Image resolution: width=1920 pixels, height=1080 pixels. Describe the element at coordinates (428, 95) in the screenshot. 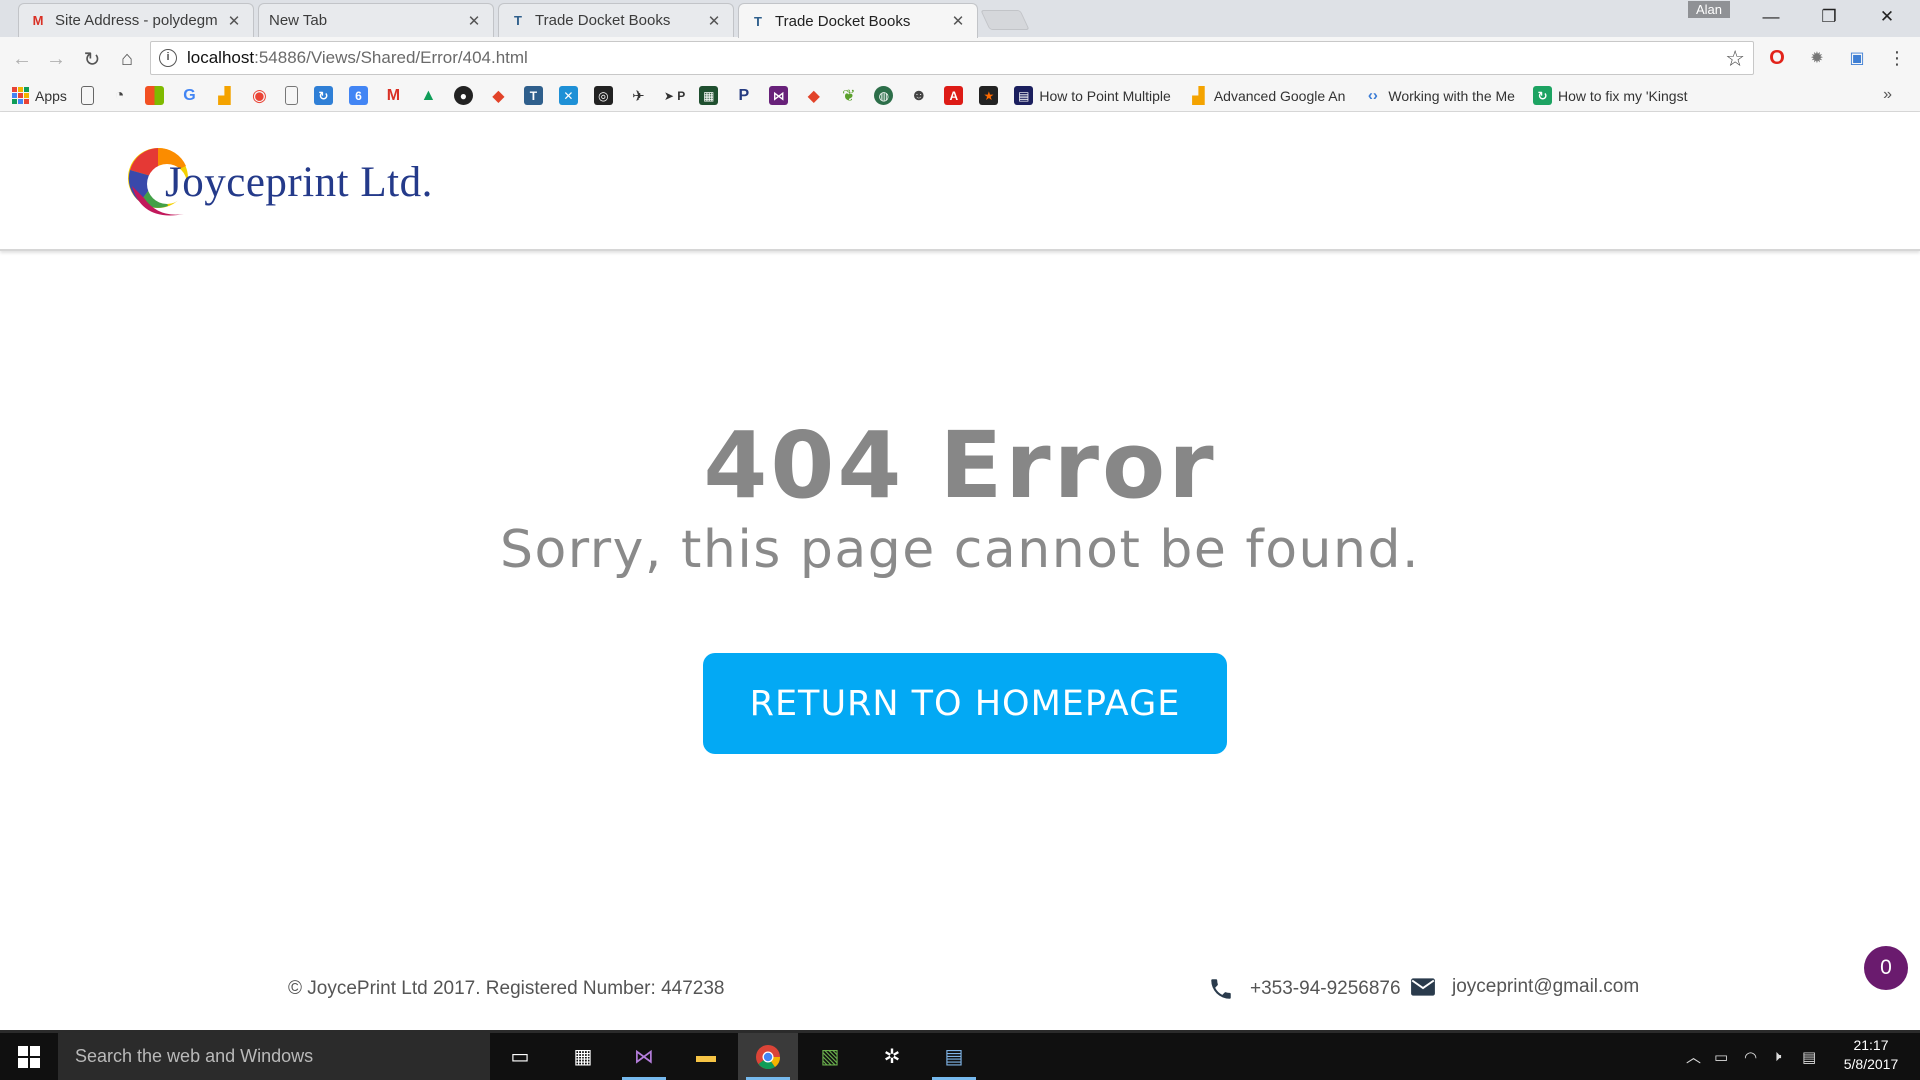

I see `drive-icon: ▲` at that location.